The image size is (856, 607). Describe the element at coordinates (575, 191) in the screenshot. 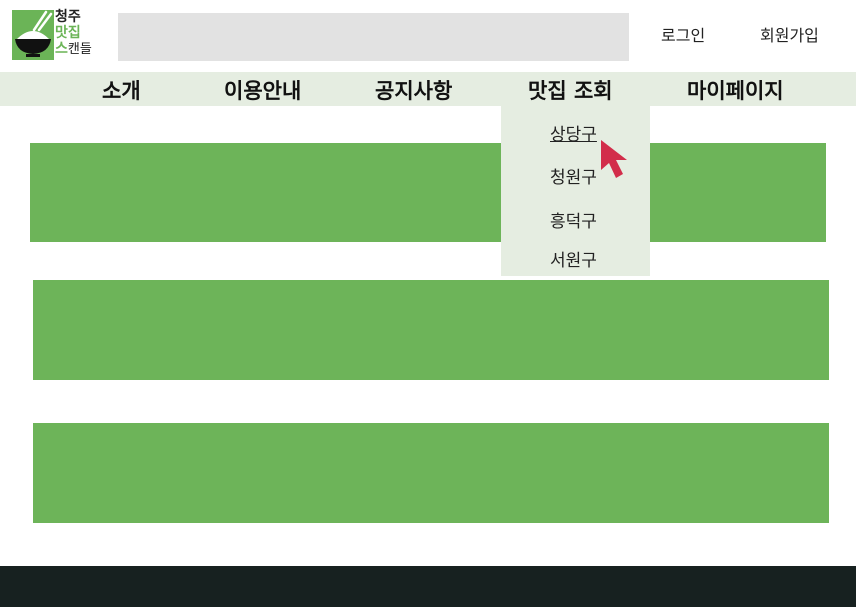

I see `district-dropdown-menu: 상당구 청원구 흥덕구 서원구` at that location.